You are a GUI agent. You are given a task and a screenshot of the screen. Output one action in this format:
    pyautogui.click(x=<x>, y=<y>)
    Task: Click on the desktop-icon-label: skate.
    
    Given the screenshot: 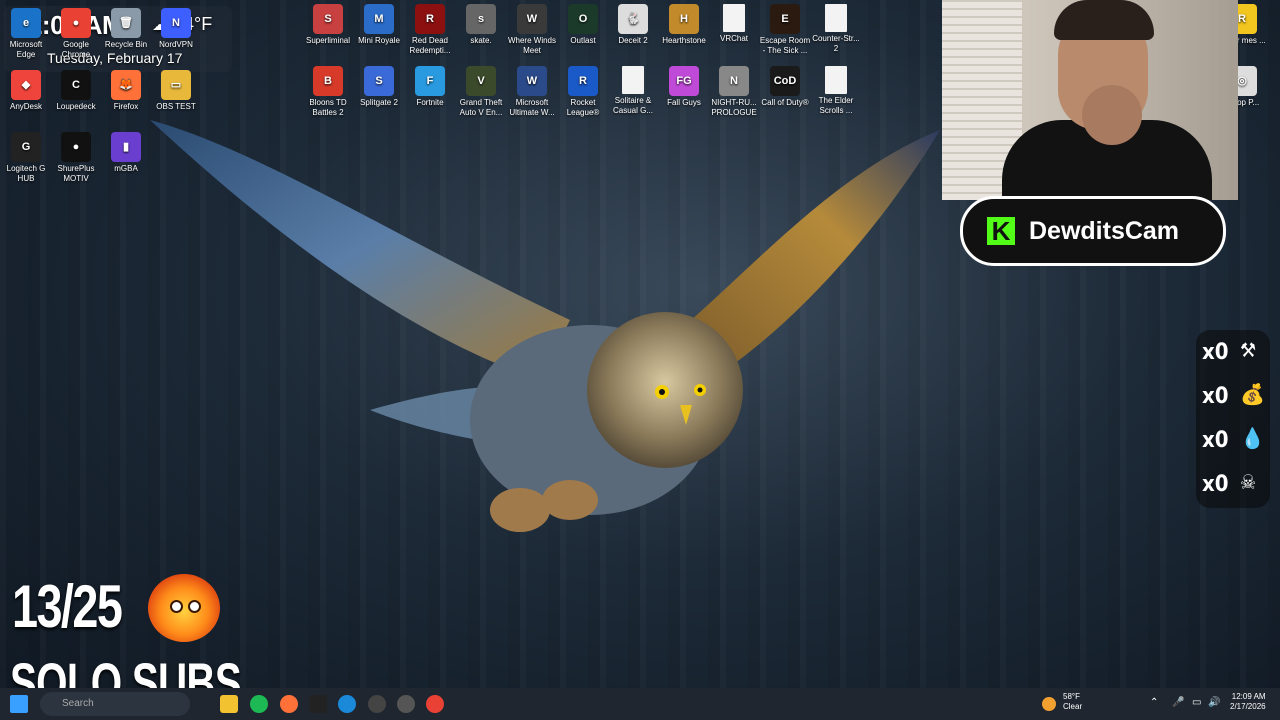 What is the action you would take?
    pyautogui.click(x=481, y=40)
    